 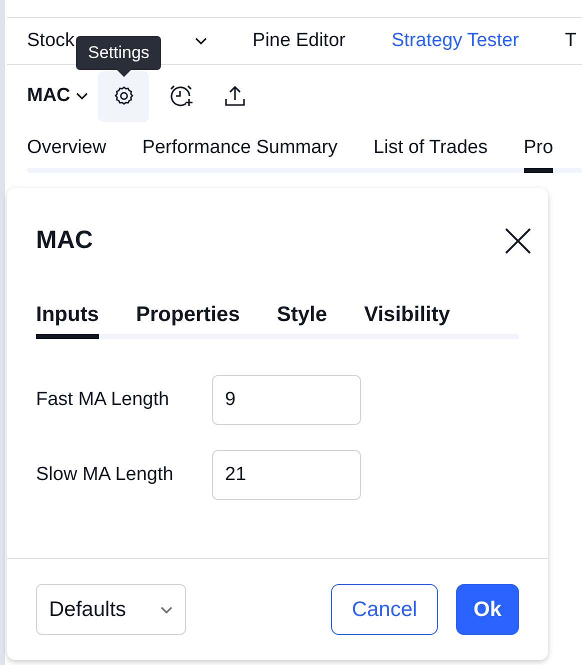 What do you see at coordinates (103, 400) in the screenshot?
I see `input-label: Fast MA Length` at bounding box center [103, 400].